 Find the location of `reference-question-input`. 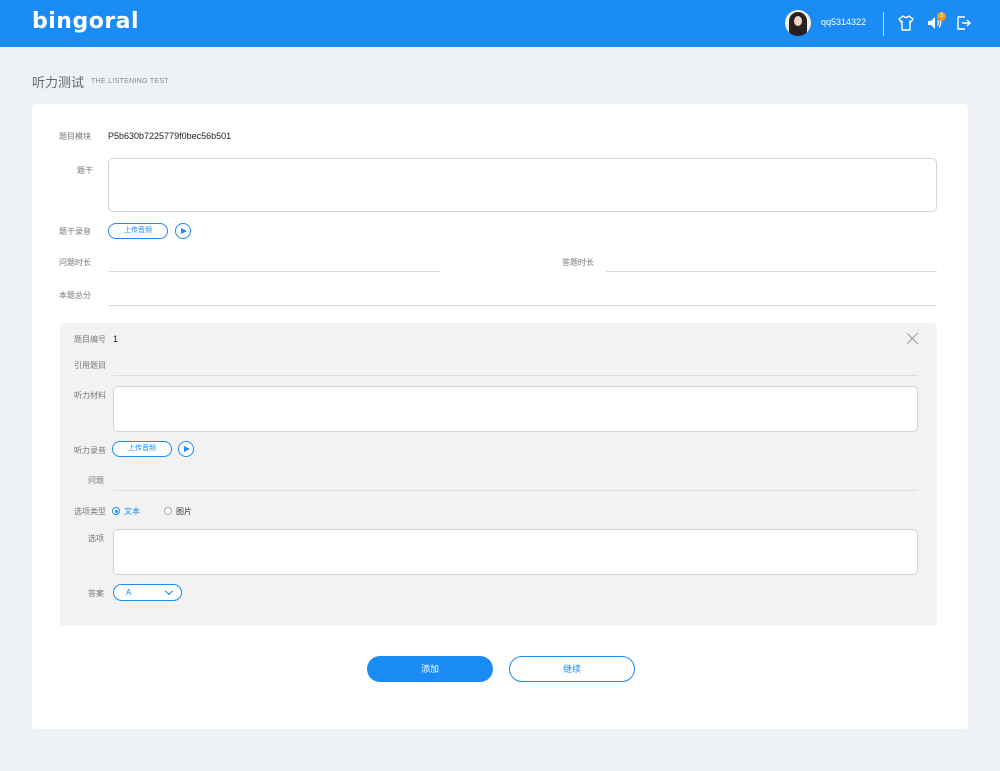

reference-question-input is located at coordinates (515, 375).